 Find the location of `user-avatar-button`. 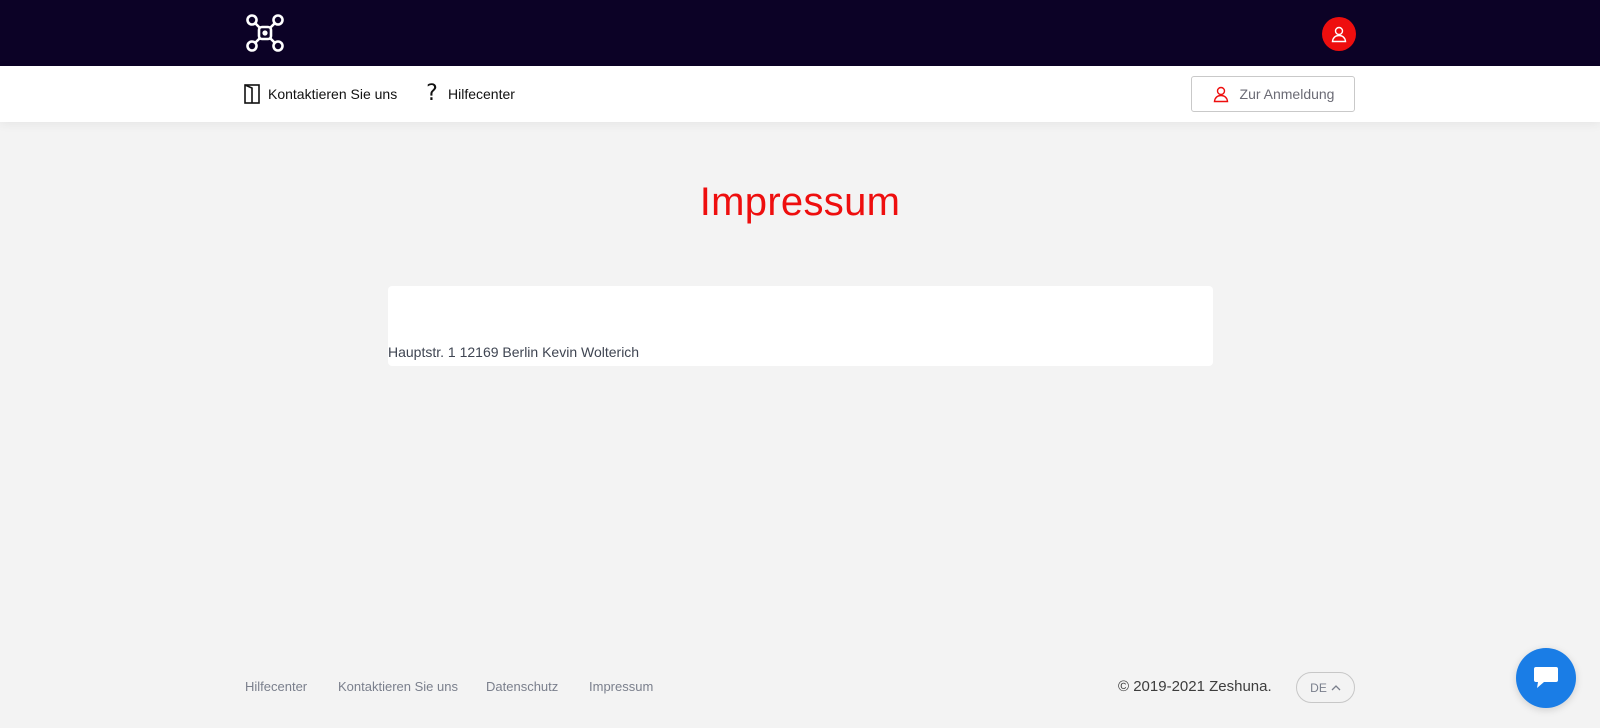

user-avatar-button is located at coordinates (1339, 34).